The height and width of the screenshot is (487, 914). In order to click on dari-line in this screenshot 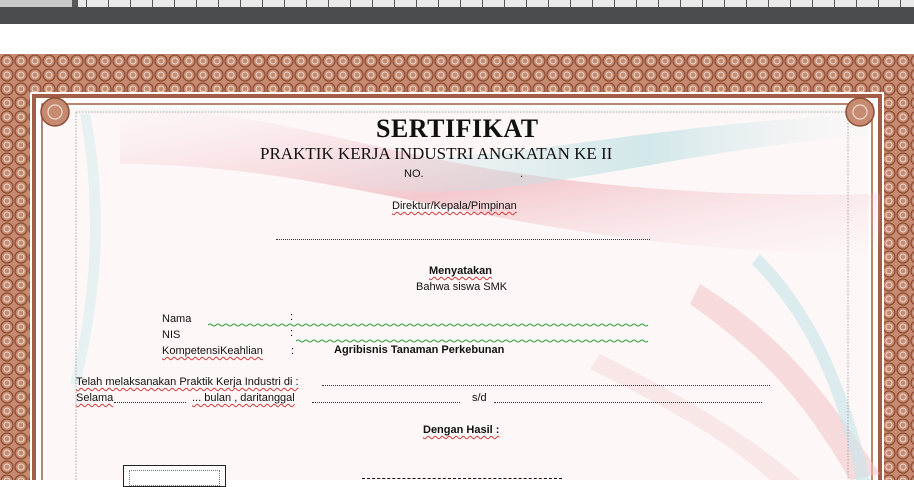, I will do `click(386, 402)`.